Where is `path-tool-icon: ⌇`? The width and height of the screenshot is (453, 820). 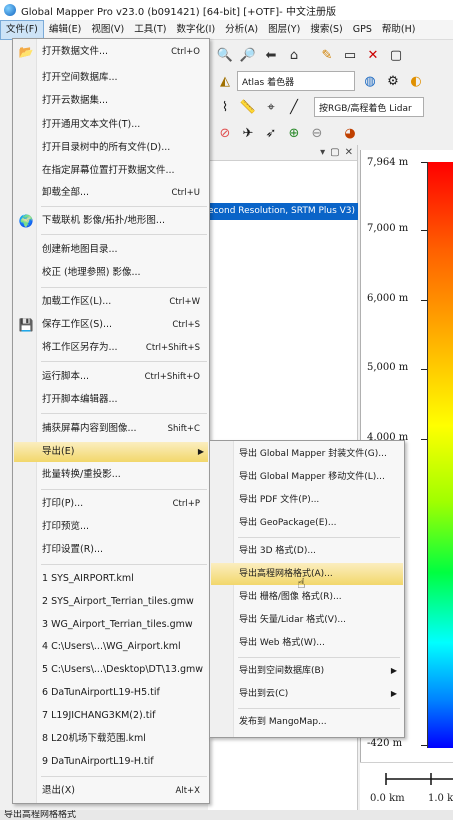
path-tool-icon: ⌇ is located at coordinates (225, 107).